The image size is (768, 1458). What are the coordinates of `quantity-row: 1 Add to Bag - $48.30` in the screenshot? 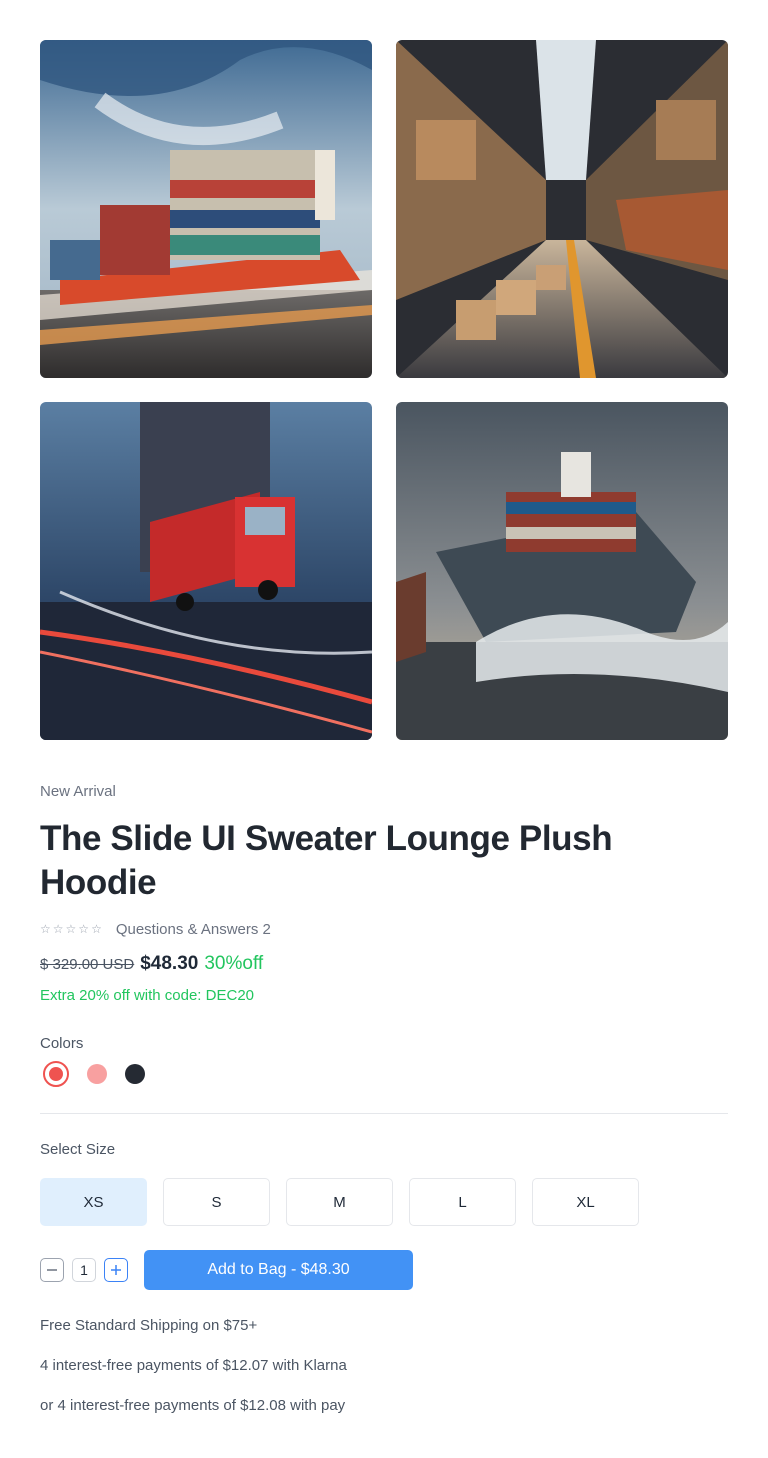 It's located at (226, 1270).